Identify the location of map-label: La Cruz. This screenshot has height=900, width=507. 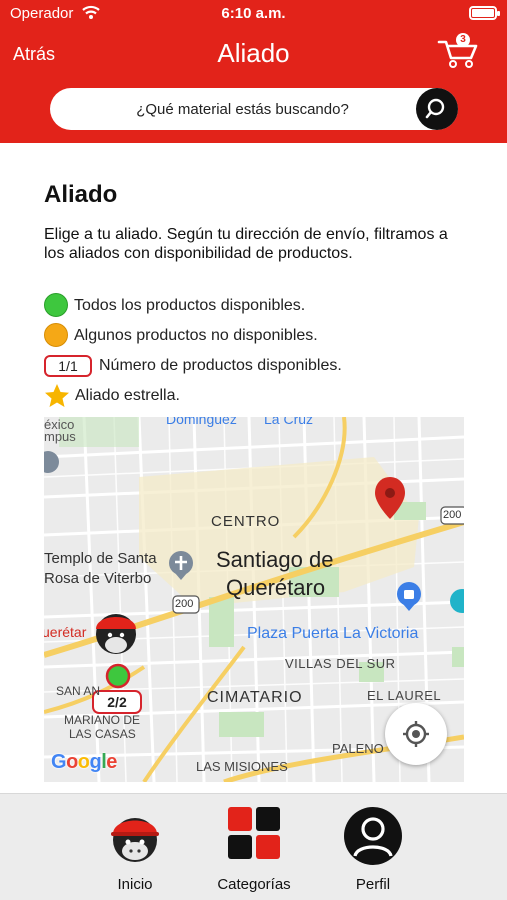
(289, 422).